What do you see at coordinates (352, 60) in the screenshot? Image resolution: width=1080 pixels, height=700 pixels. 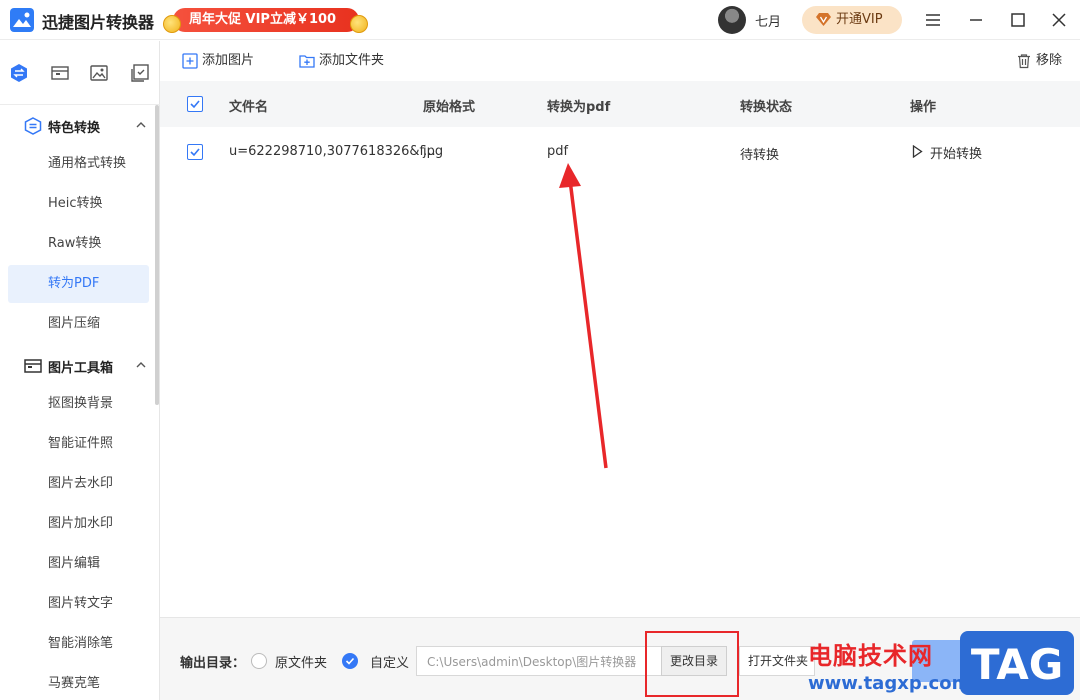 I see `add-folder-label: 添加文件夹` at bounding box center [352, 60].